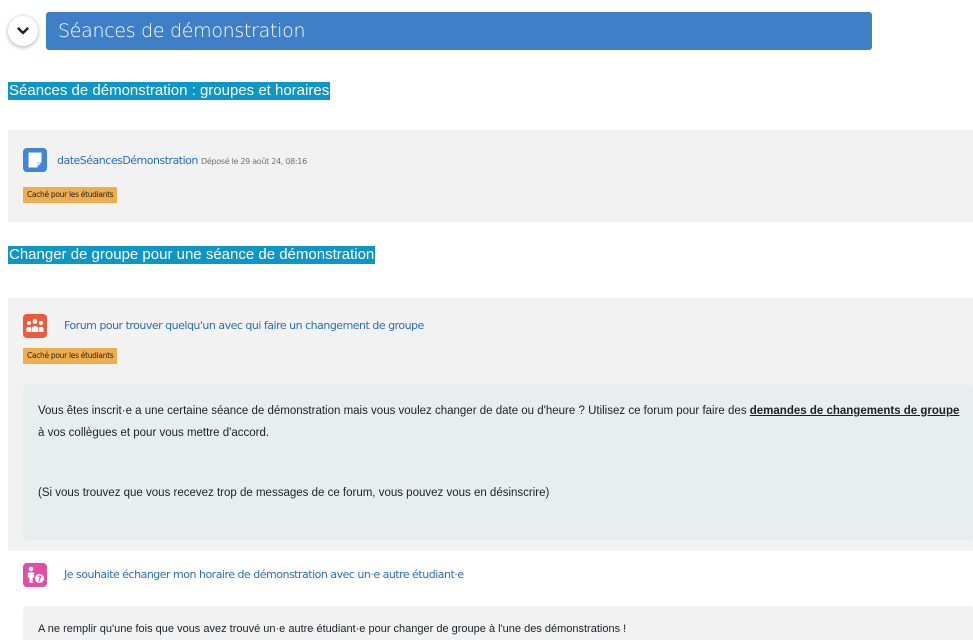 This screenshot has width=973, height=640. I want to click on section-title: Séances de démonstration, so click(182, 31).